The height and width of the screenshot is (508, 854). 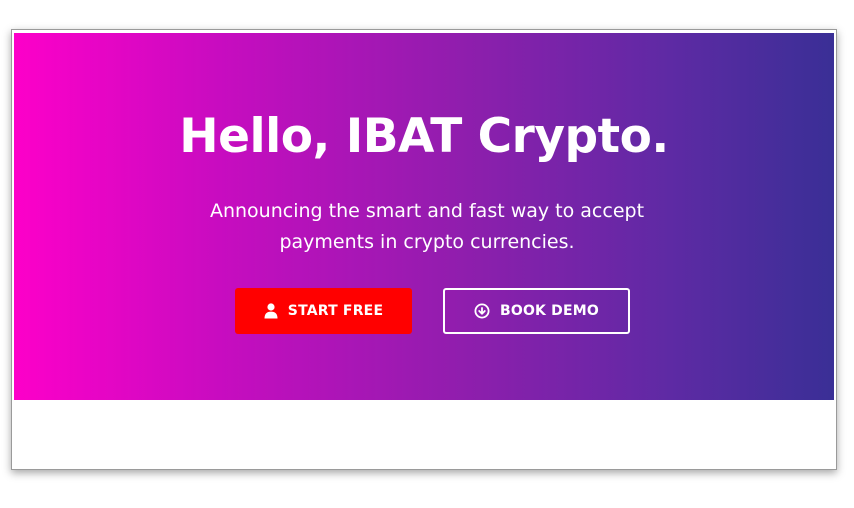 I want to click on book-demo-label: BOOK DEMO, so click(x=549, y=311).